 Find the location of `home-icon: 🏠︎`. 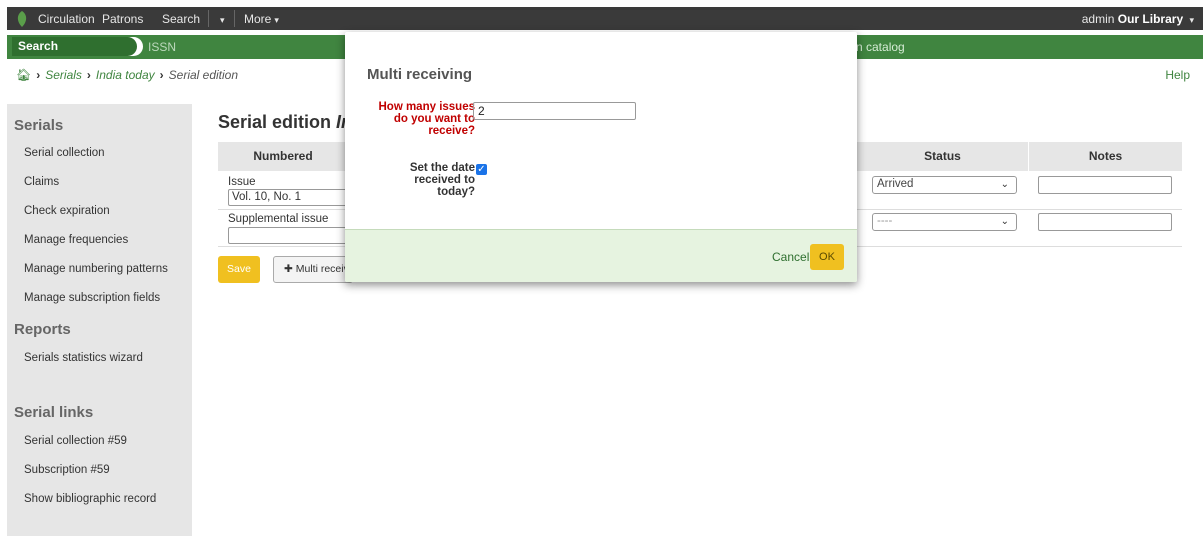

home-icon: 🏠︎ is located at coordinates (23, 75).